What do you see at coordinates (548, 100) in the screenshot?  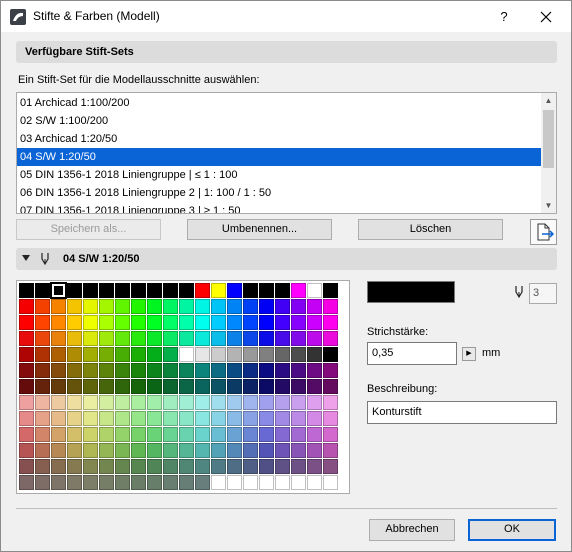 I see `scroll-up-icon: ▲` at bounding box center [548, 100].